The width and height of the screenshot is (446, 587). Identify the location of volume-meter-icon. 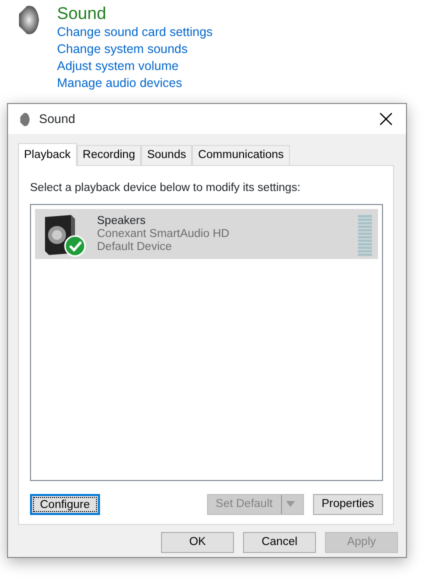
(365, 236).